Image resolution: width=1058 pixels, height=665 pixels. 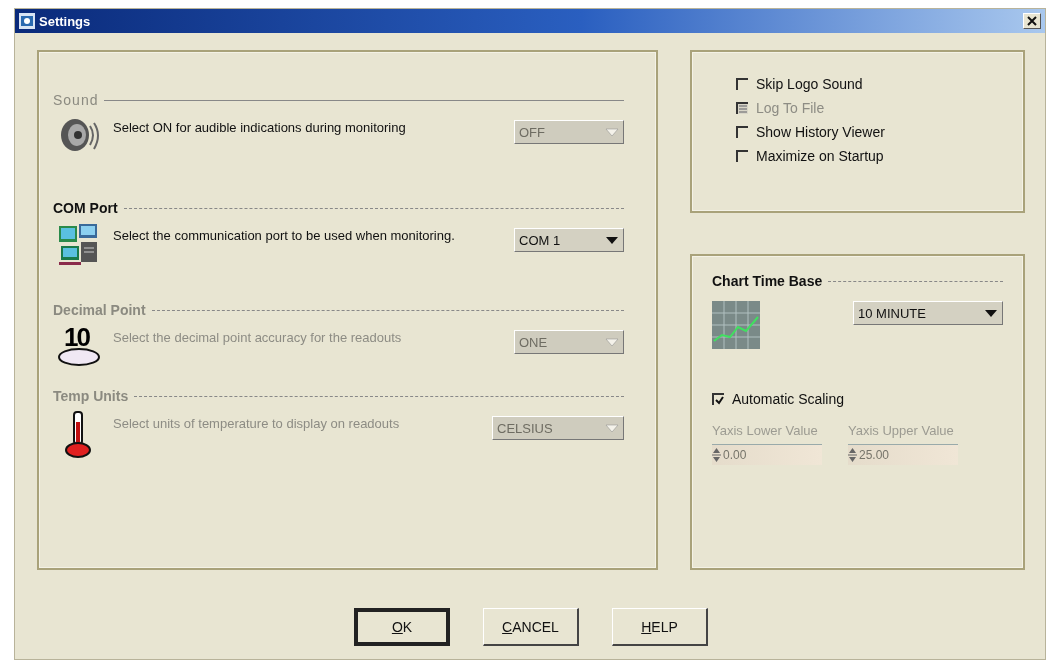 I want to click on field-label: Yaxis Lower Value, so click(x=765, y=430).